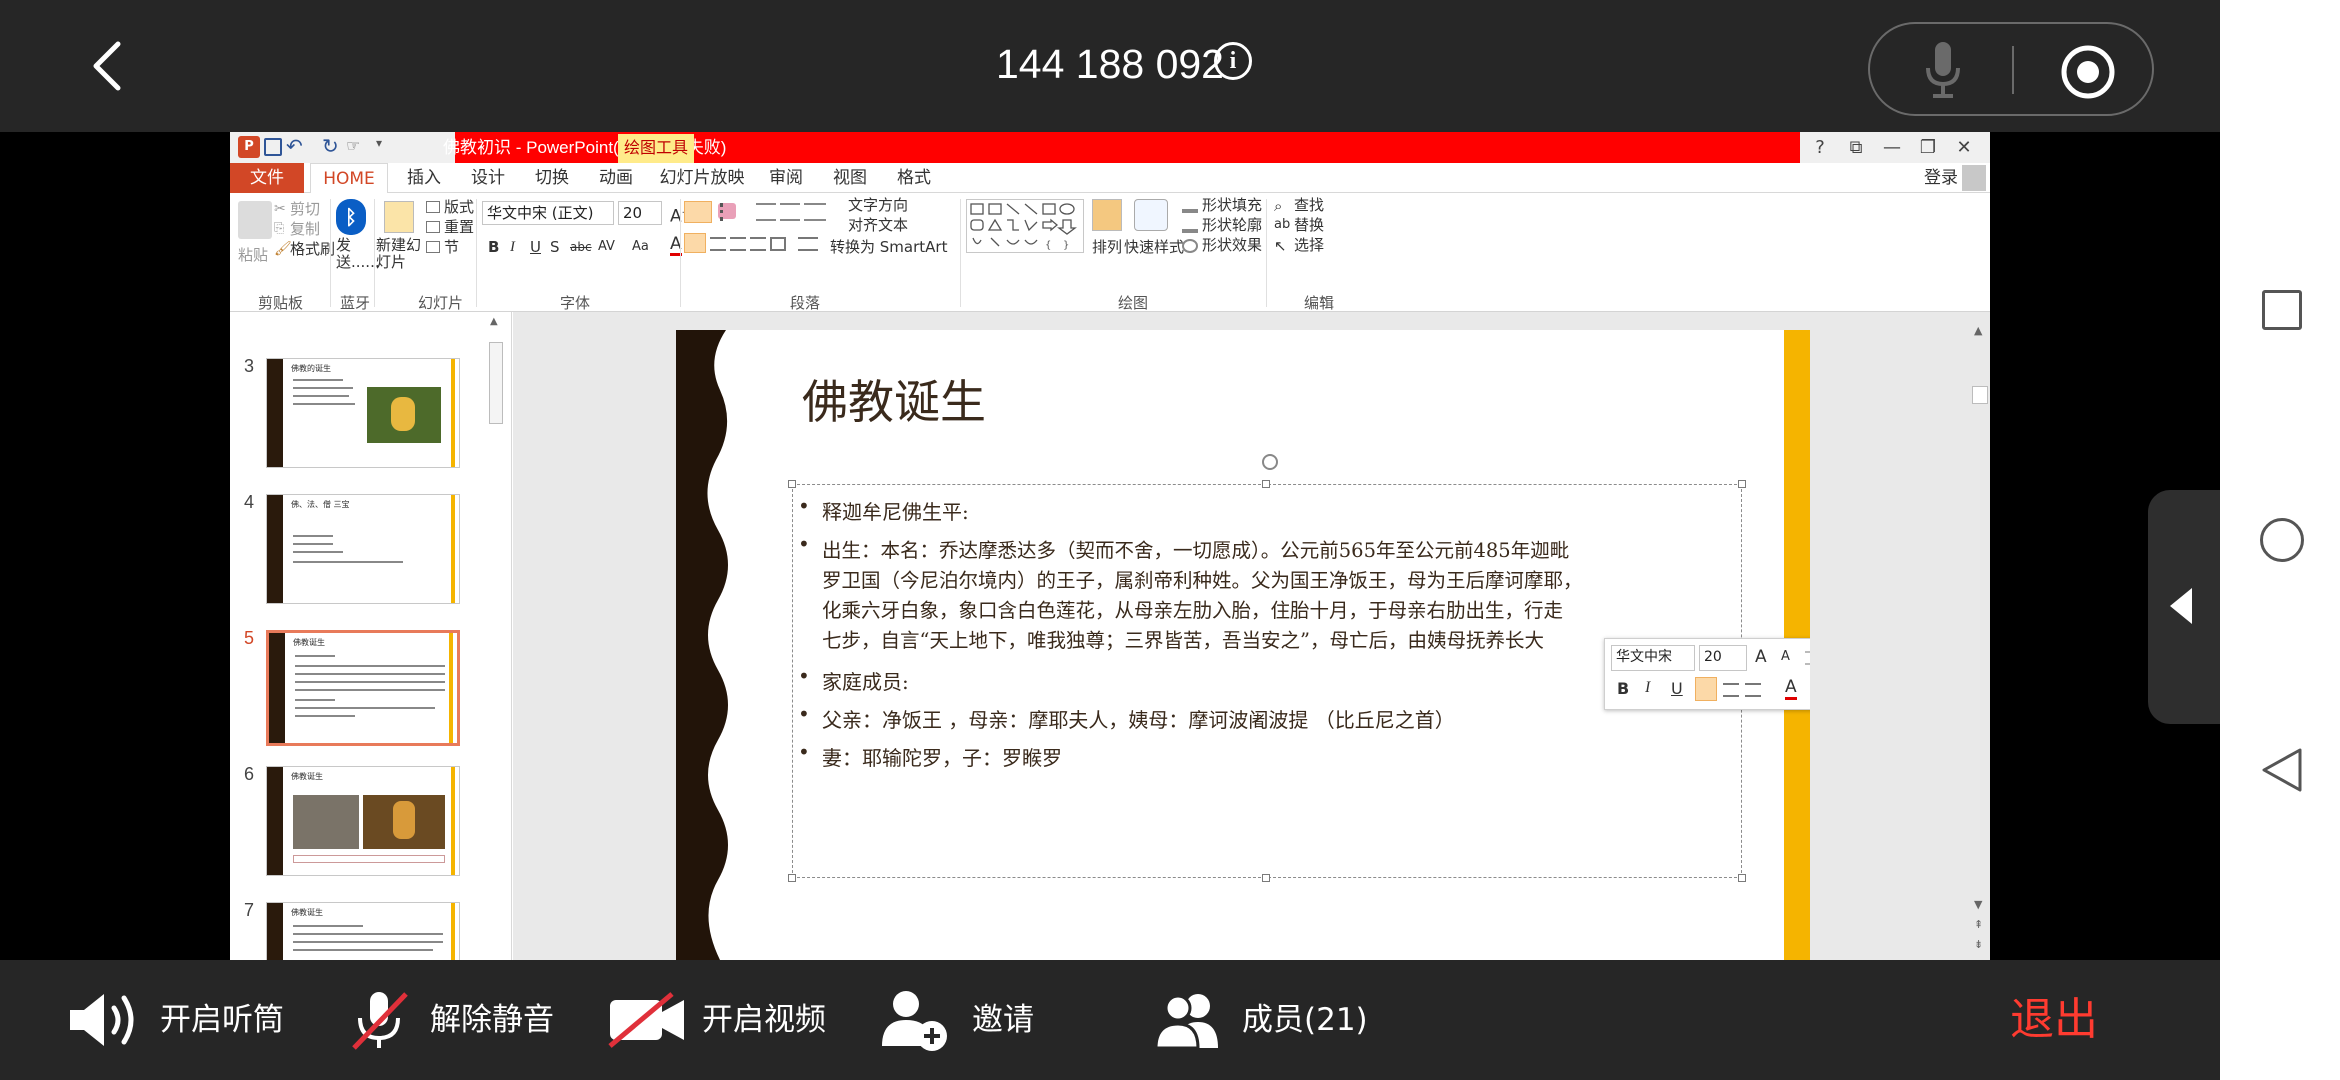  Describe the element at coordinates (2282, 770) in the screenshot. I see `back-triangle-icon` at that location.